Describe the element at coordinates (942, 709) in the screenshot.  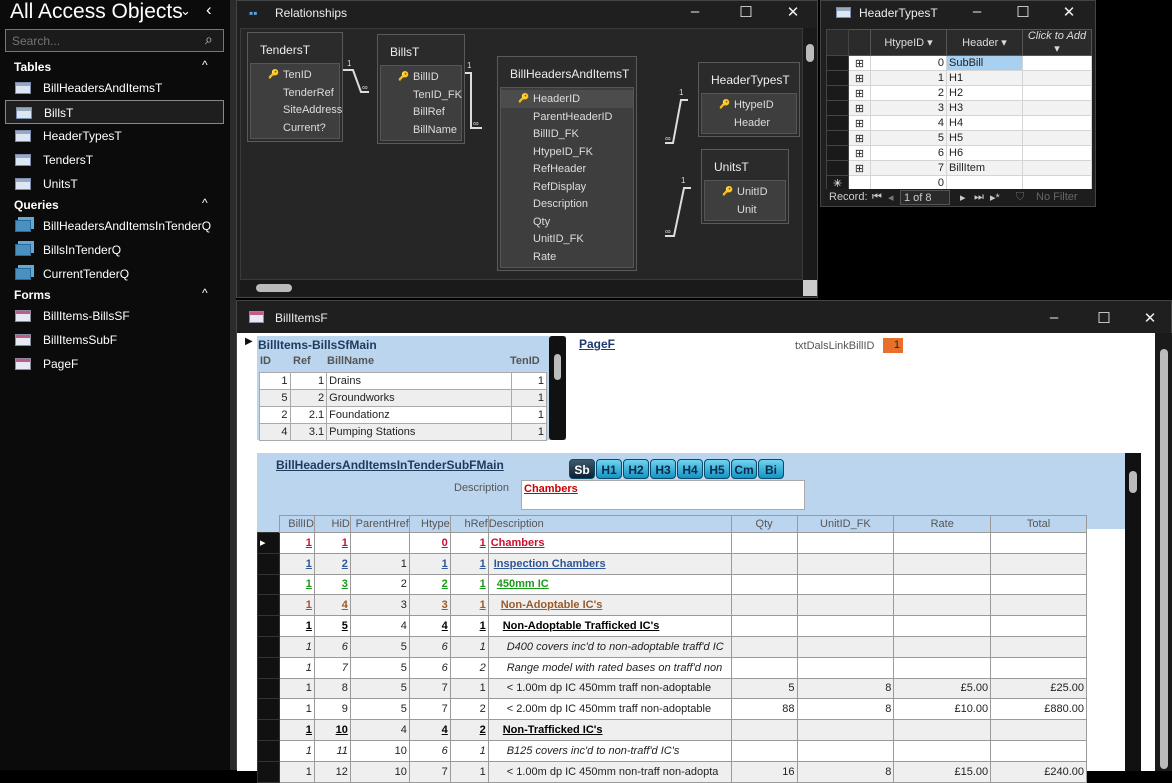
I see `rate-cell: £10.00` at that location.